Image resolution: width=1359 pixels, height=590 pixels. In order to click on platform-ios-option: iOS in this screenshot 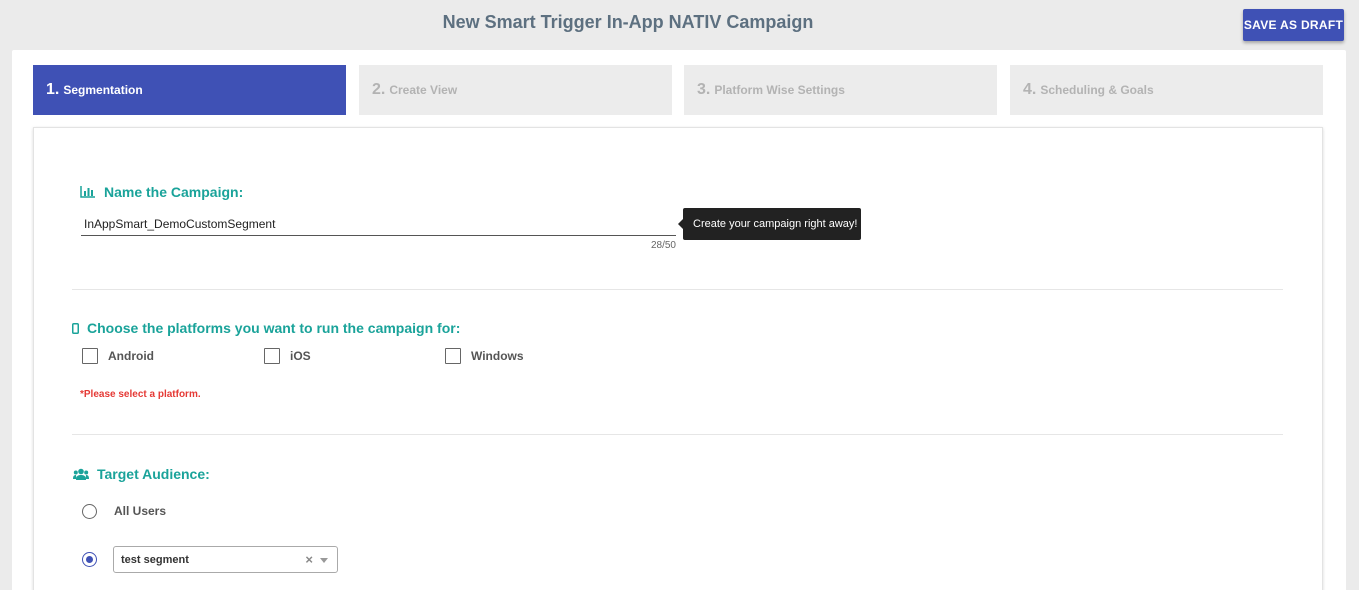, I will do `click(287, 356)`.